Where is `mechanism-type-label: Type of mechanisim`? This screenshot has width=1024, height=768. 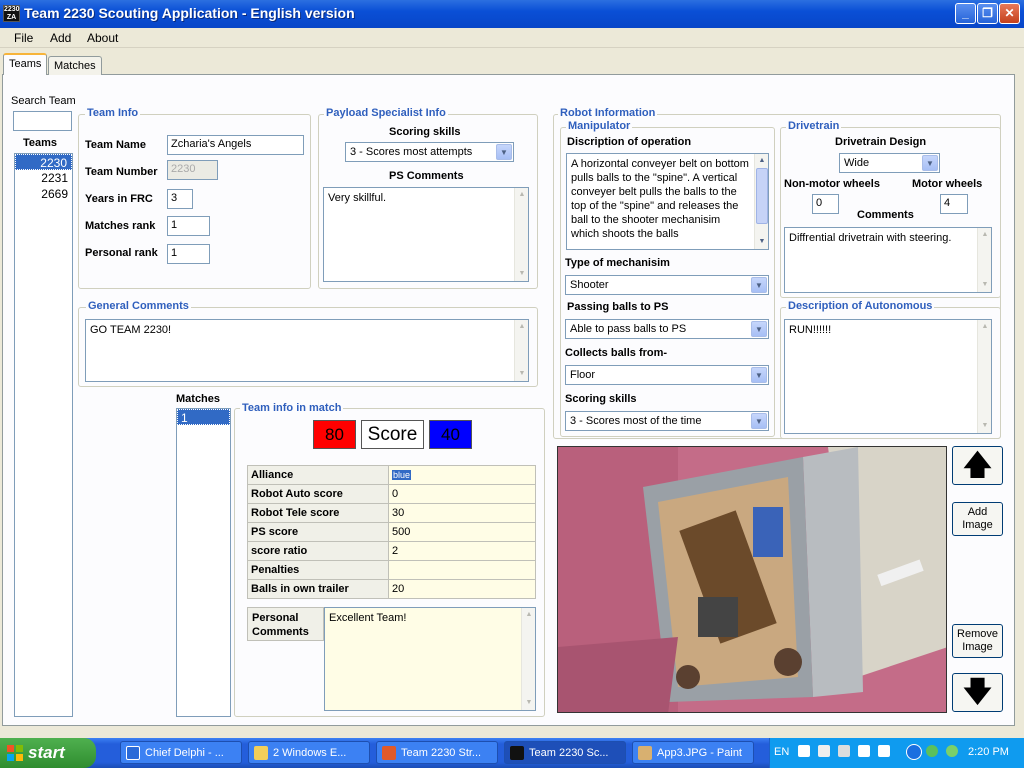 mechanism-type-label: Type of mechanisim is located at coordinates (617, 263).